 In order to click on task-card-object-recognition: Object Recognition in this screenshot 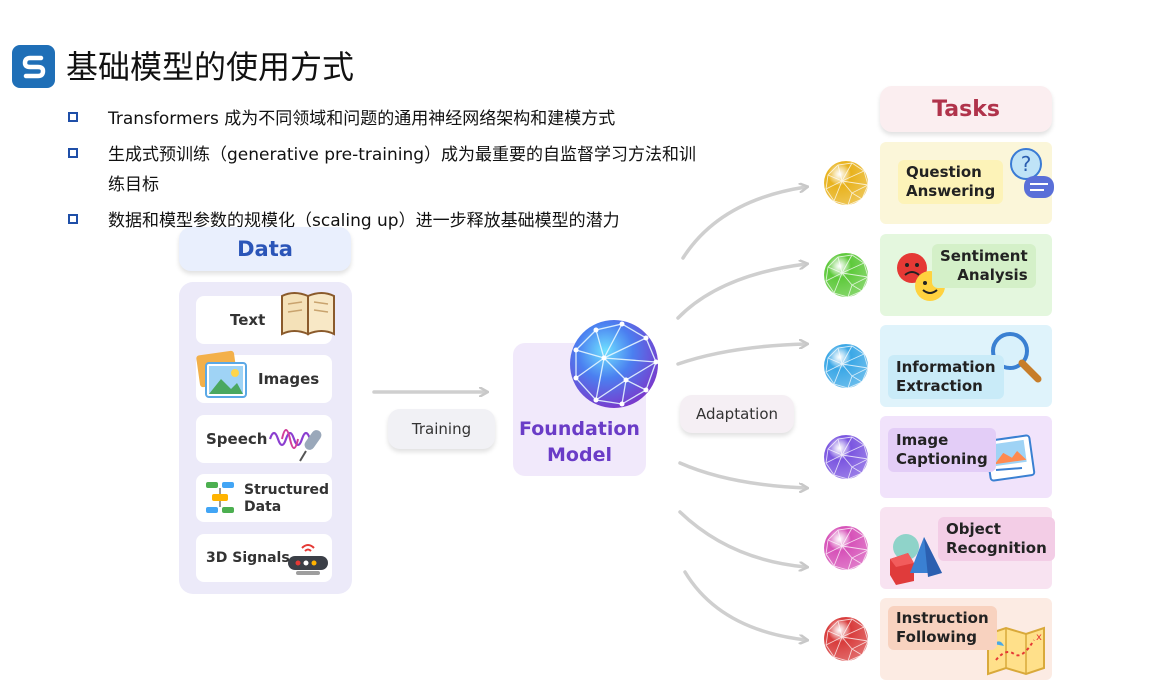, I will do `click(967, 548)`.